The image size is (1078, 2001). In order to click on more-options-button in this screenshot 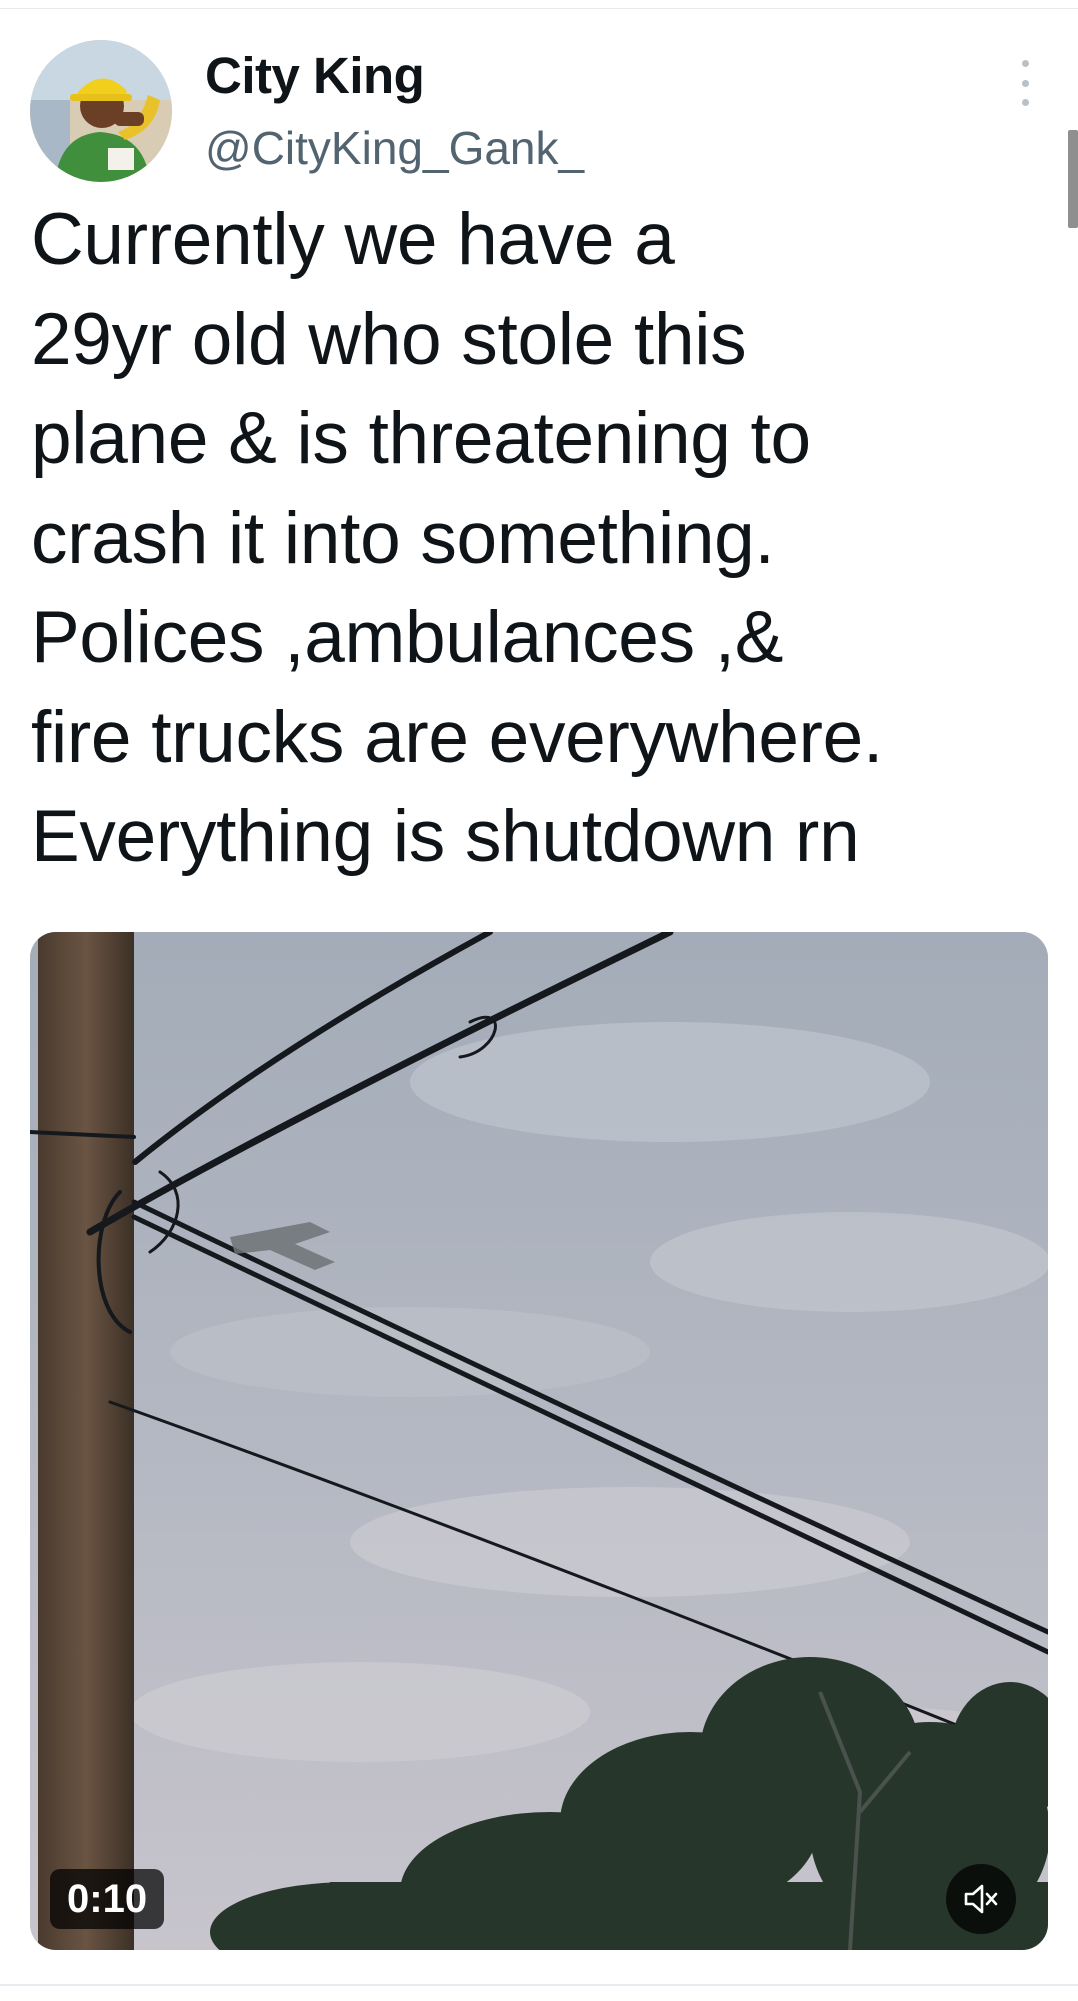, I will do `click(1025, 83)`.